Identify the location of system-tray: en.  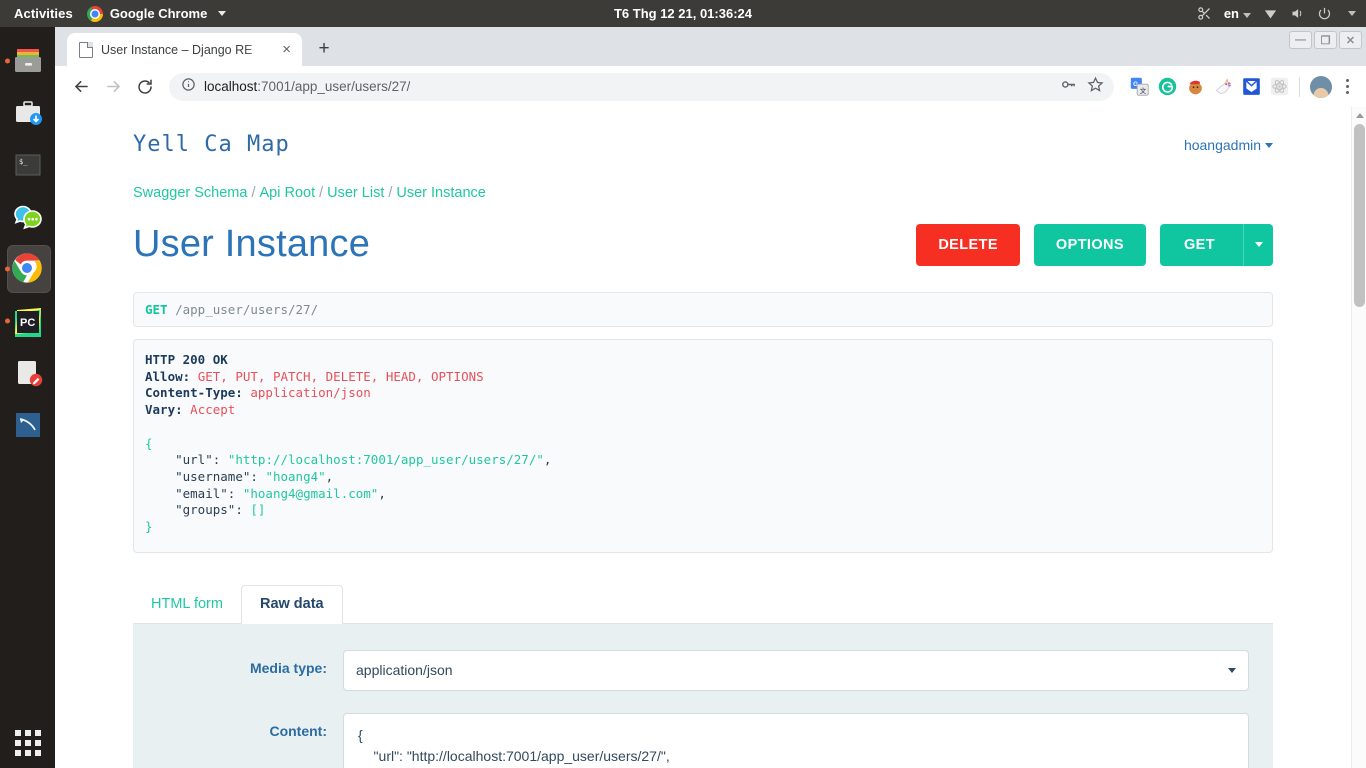
(1276, 13).